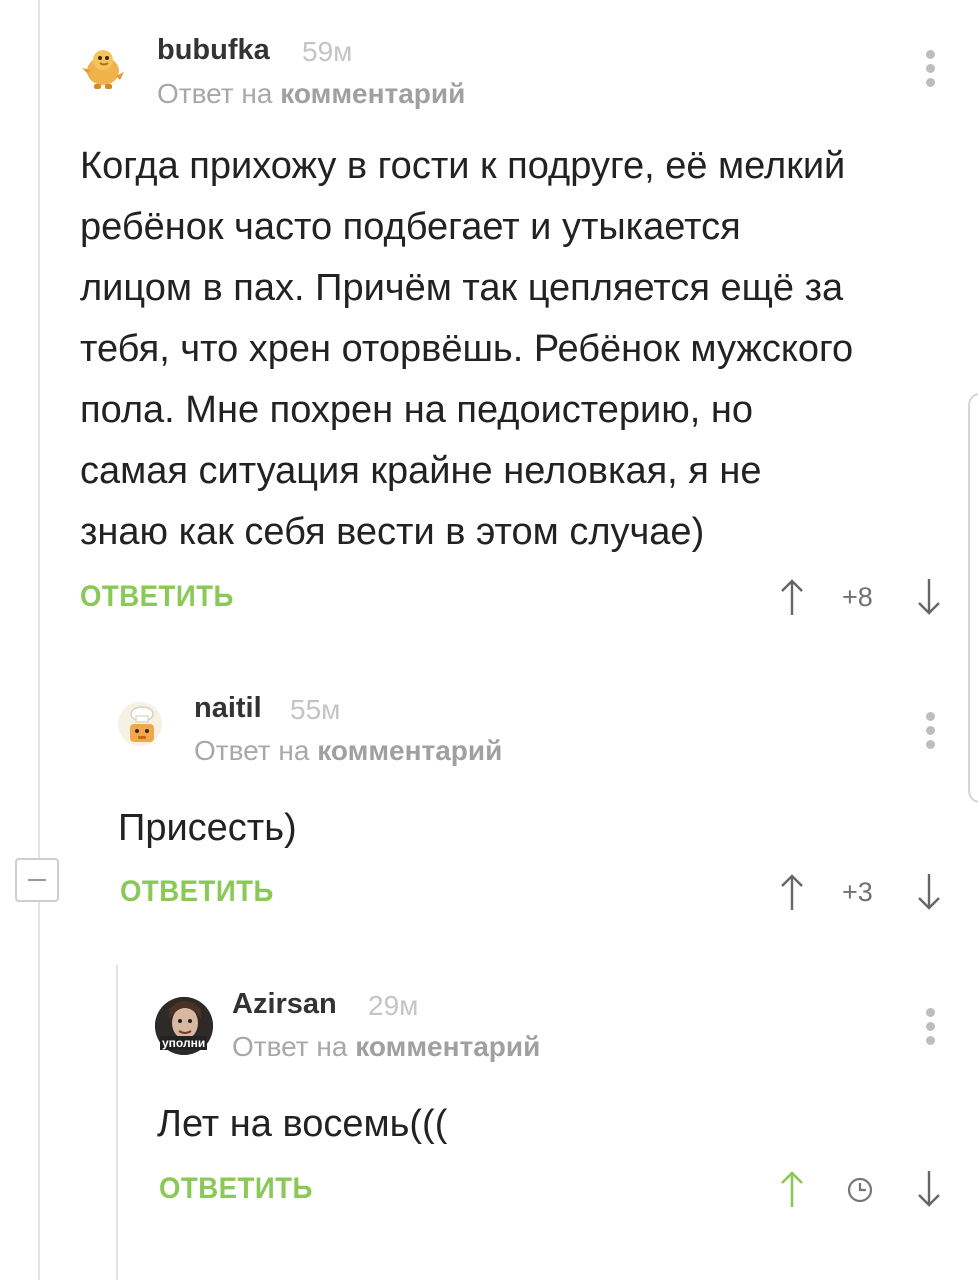 This screenshot has height=1280, width=978. I want to click on rating-value: +8, so click(857, 597).